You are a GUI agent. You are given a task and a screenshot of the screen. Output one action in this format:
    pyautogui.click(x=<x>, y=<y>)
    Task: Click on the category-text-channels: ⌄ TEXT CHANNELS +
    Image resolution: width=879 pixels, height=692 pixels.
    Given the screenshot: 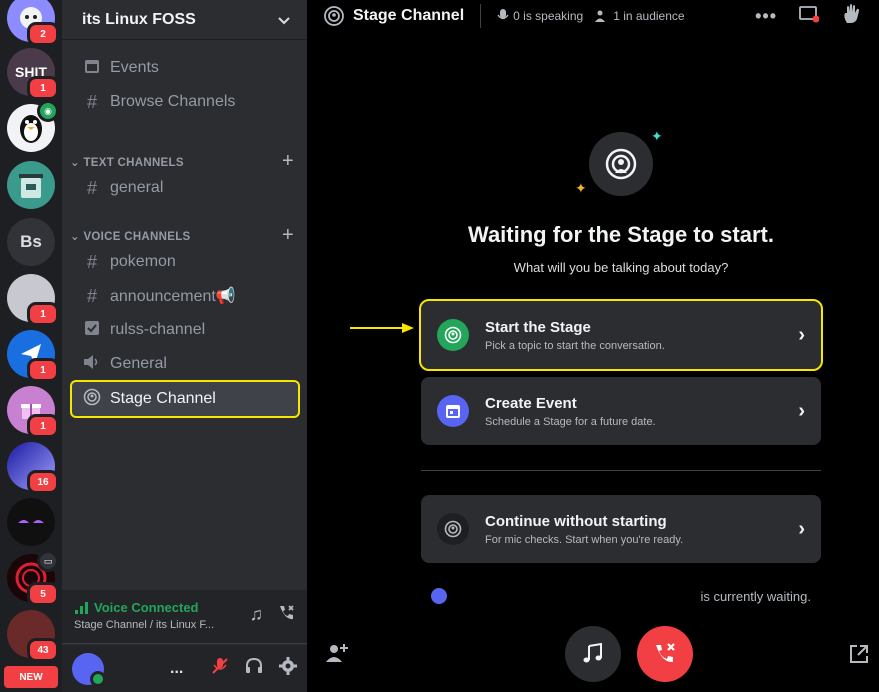 What is the action you would take?
    pyautogui.click(x=184, y=161)
    